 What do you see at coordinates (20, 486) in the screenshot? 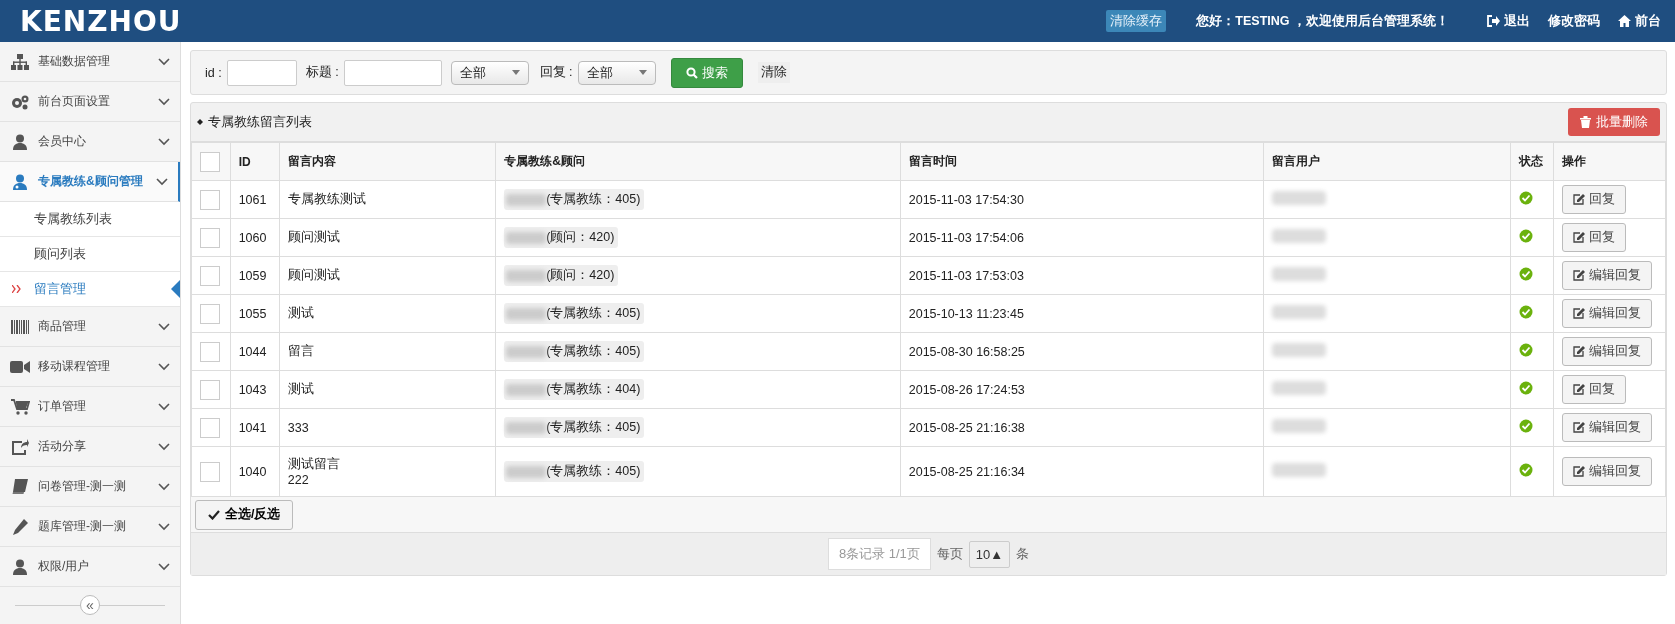
I see `book-icon` at bounding box center [20, 486].